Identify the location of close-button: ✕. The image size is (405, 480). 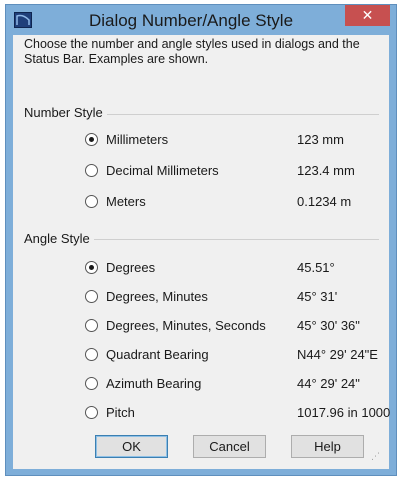
(367, 15).